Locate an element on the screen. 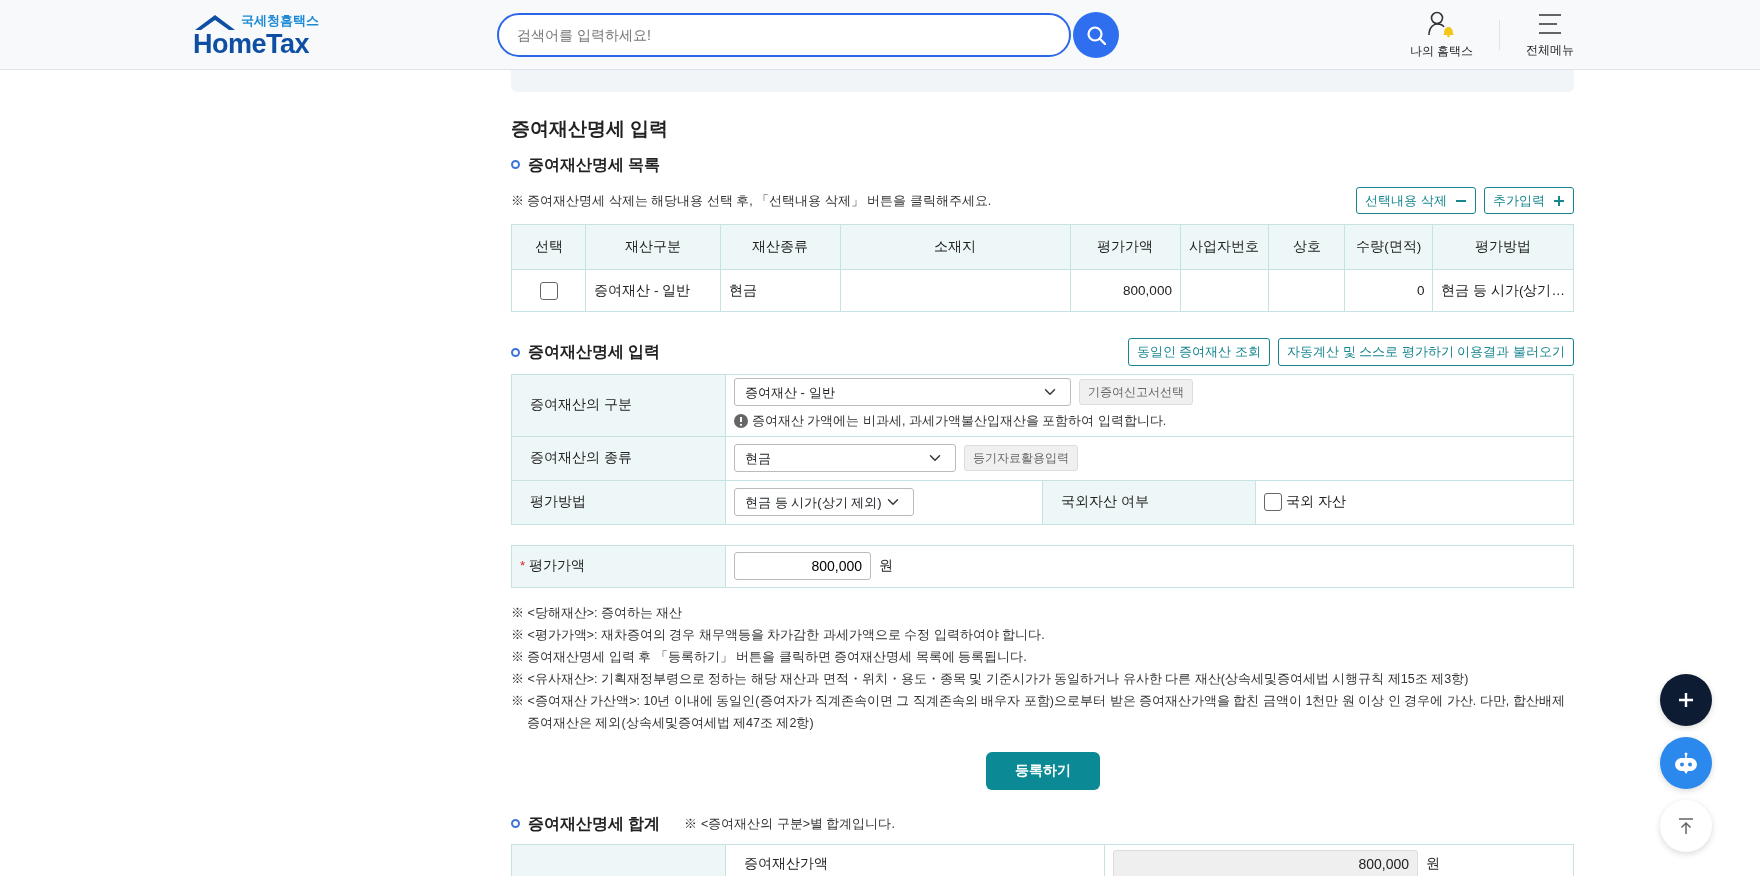  search-button is located at coordinates (1096, 34).